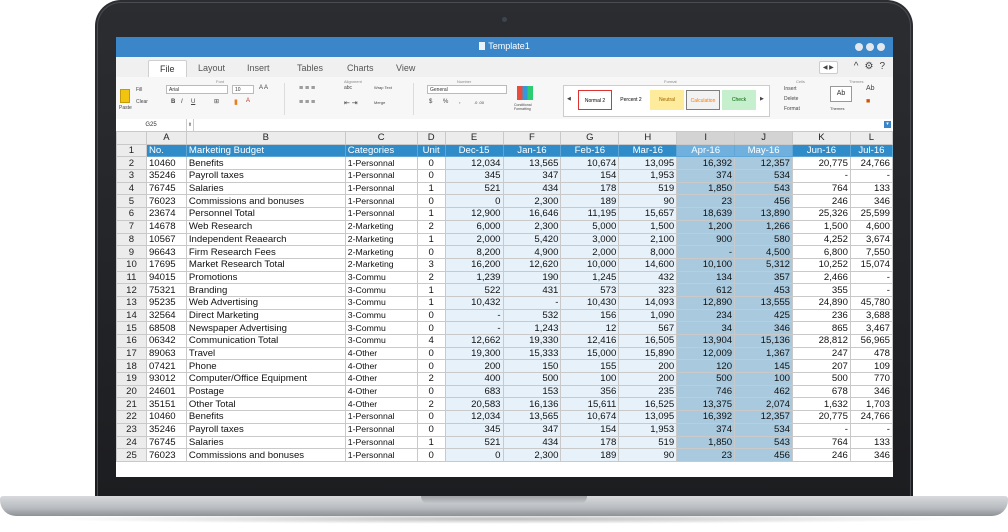  Describe the element at coordinates (131, 226) in the screenshot. I see `row-header: 7` at that location.